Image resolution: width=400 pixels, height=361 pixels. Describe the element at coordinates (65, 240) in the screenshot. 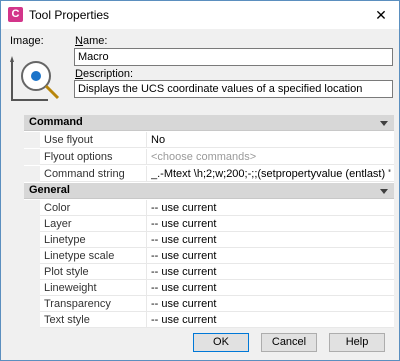

I see `property-name: Linetype` at that location.